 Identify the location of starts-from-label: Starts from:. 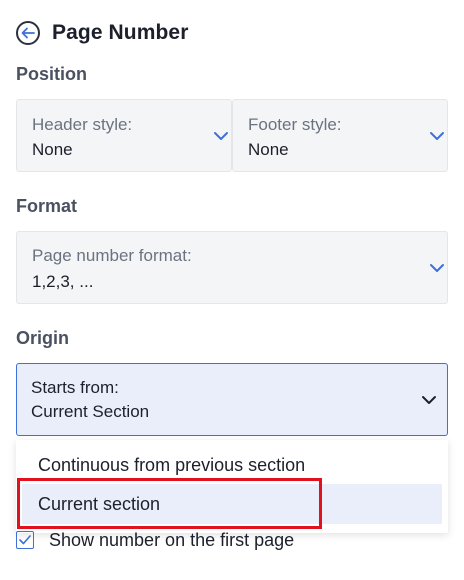
(75, 387).